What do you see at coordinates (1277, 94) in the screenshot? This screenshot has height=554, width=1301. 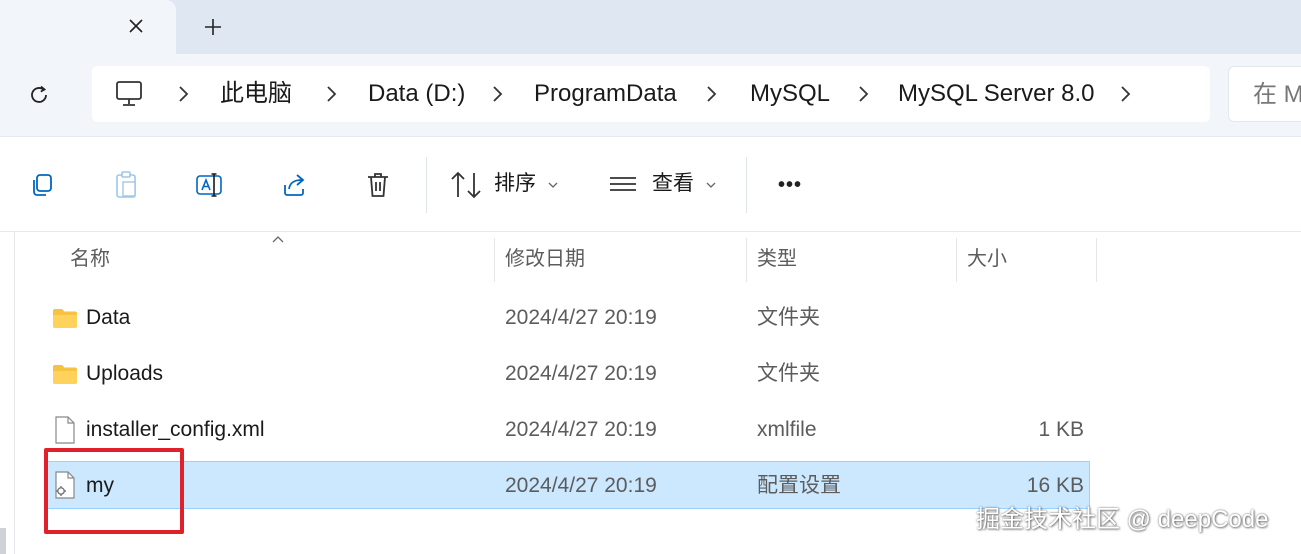 I see `search-placeholder: 在 M` at bounding box center [1277, 94].